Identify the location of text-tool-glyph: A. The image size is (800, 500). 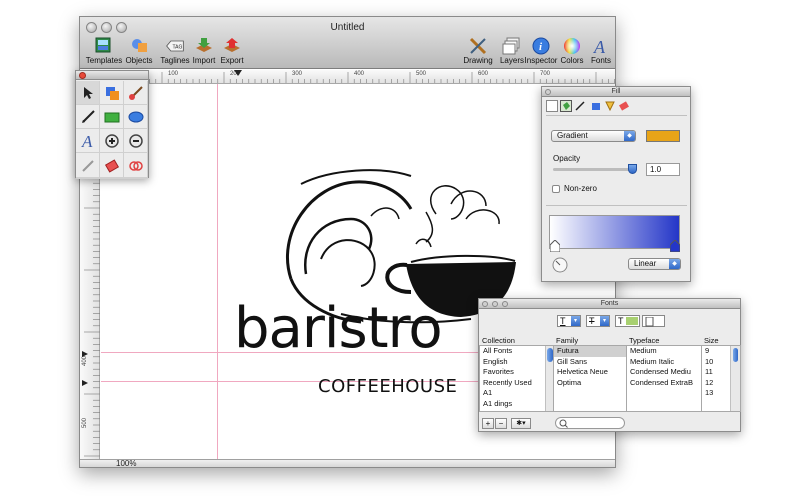
(87, 141).